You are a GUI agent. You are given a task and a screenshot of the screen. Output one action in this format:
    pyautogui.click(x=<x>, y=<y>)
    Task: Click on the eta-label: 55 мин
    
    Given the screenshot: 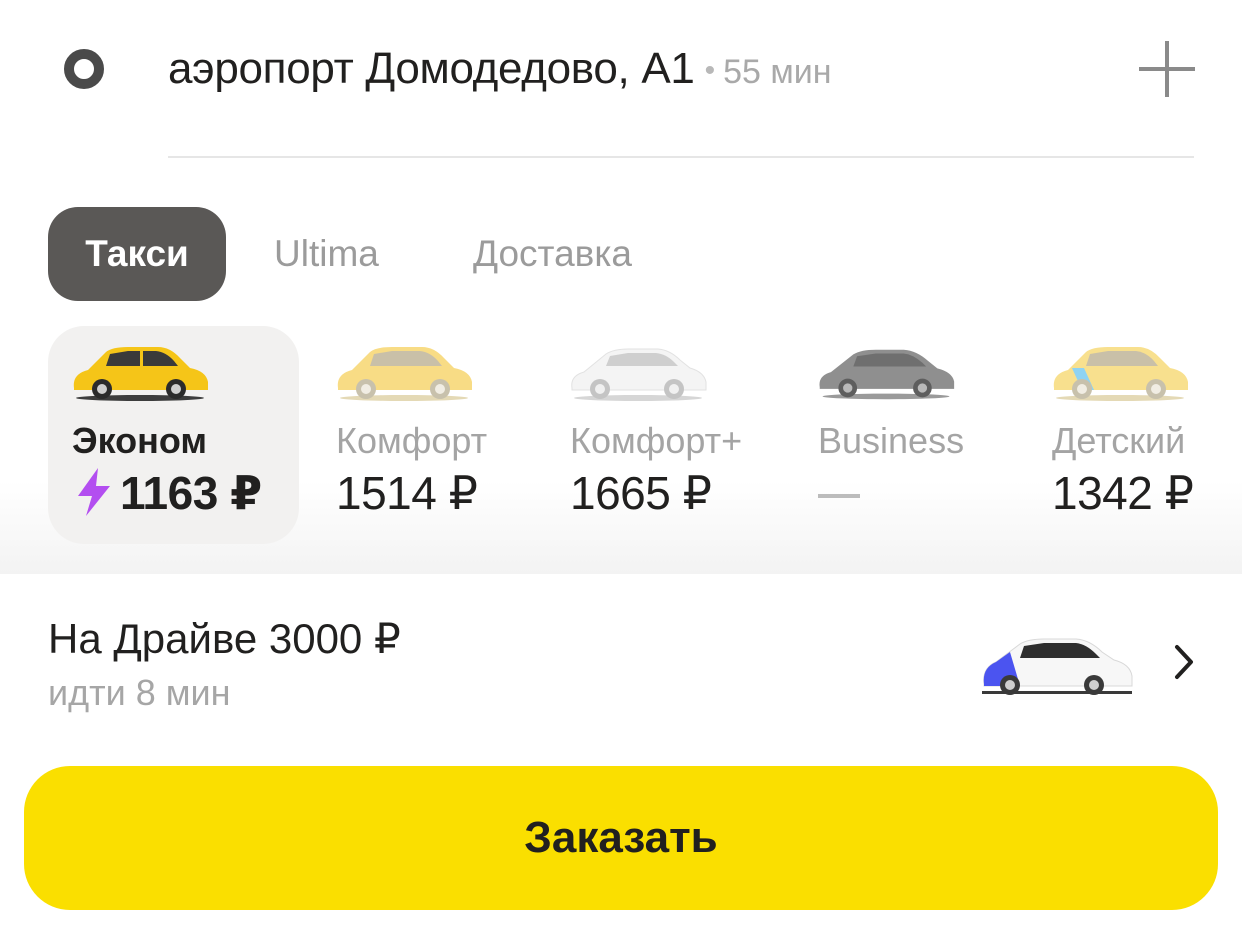 What is the action you would take?
    pyautogui.click(x=777, y=72)
    